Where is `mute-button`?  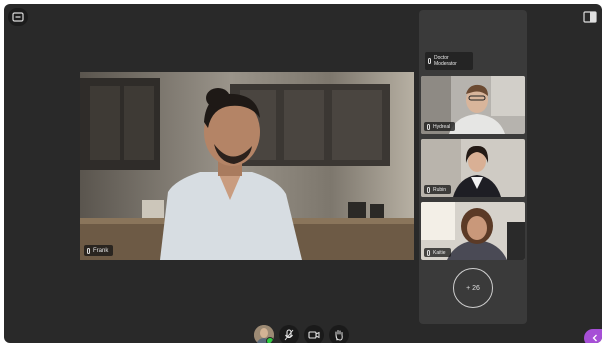 mute-button is located at coordinates (289, 334).